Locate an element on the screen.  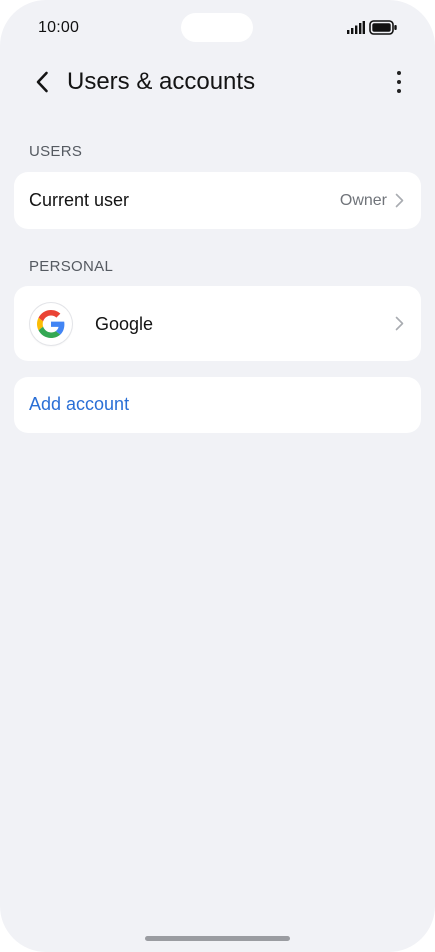
add-account-button: Add account is located at coordinates (217, 405).